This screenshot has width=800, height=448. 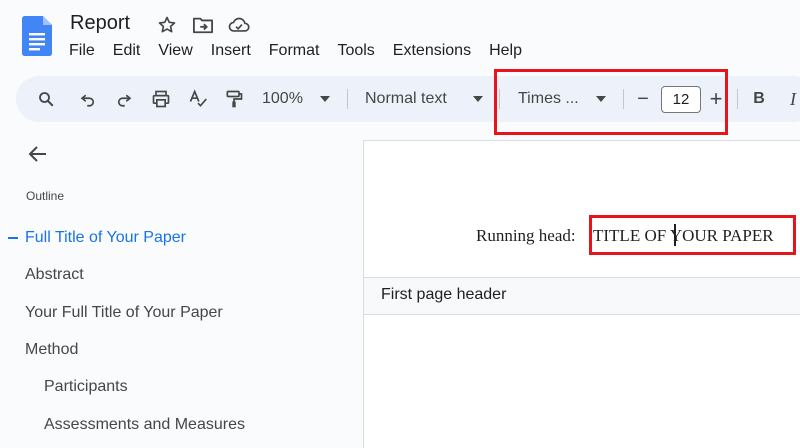 I want to click on font-highlight-box, so click(x=611, y=102).